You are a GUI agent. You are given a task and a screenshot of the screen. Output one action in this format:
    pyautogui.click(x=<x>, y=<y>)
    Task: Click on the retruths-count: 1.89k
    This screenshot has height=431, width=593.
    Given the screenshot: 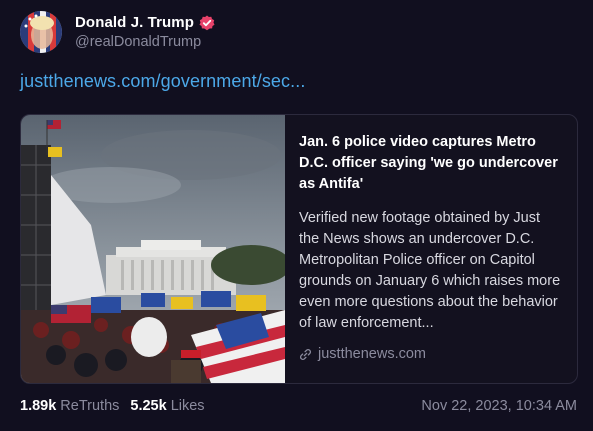 What is the action you would take?
    pyautogui.click(x=38, y=406)
    